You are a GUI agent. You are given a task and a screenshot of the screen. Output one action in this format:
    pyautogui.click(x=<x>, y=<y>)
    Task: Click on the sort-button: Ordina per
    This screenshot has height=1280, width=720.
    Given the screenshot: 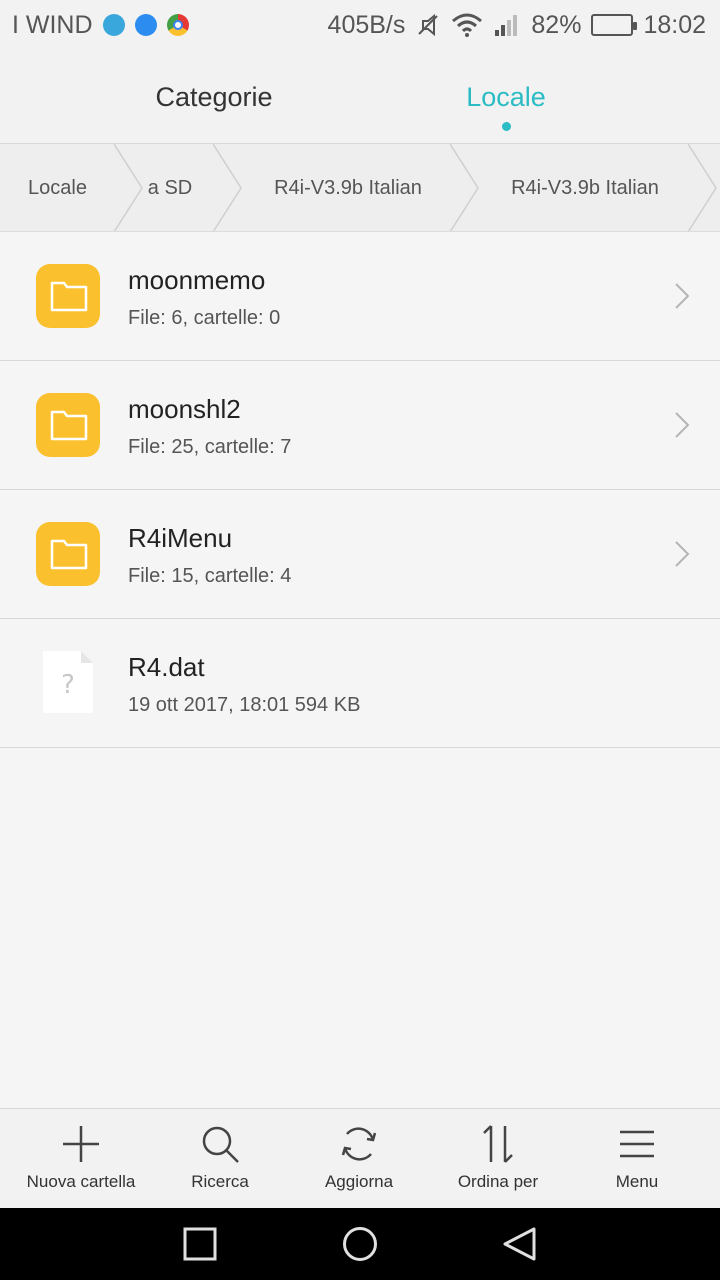 What is the action you would take?
    pyautogui.click(x=498, y=1159)
    